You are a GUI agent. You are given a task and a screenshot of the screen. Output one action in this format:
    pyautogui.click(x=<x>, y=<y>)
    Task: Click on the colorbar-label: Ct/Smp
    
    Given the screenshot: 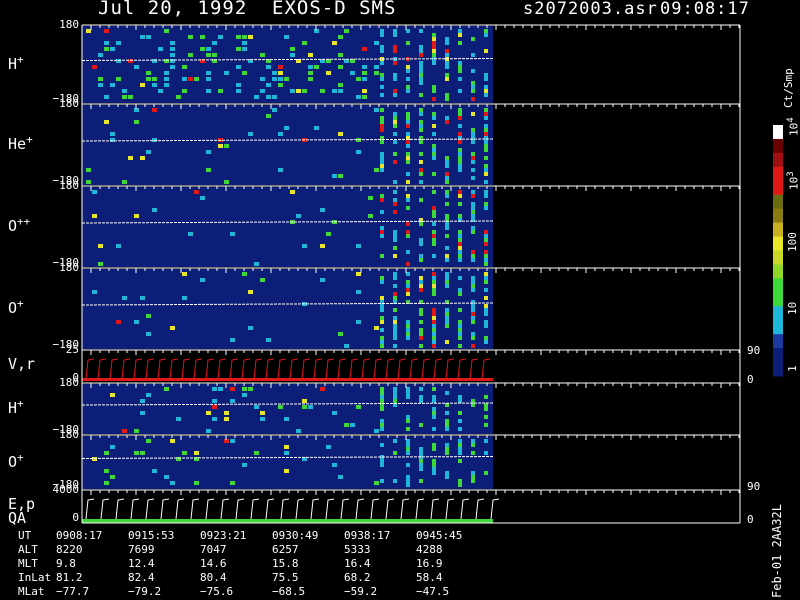 What is the action you would take?
    pyautogui.click(x=788, y=88)
    